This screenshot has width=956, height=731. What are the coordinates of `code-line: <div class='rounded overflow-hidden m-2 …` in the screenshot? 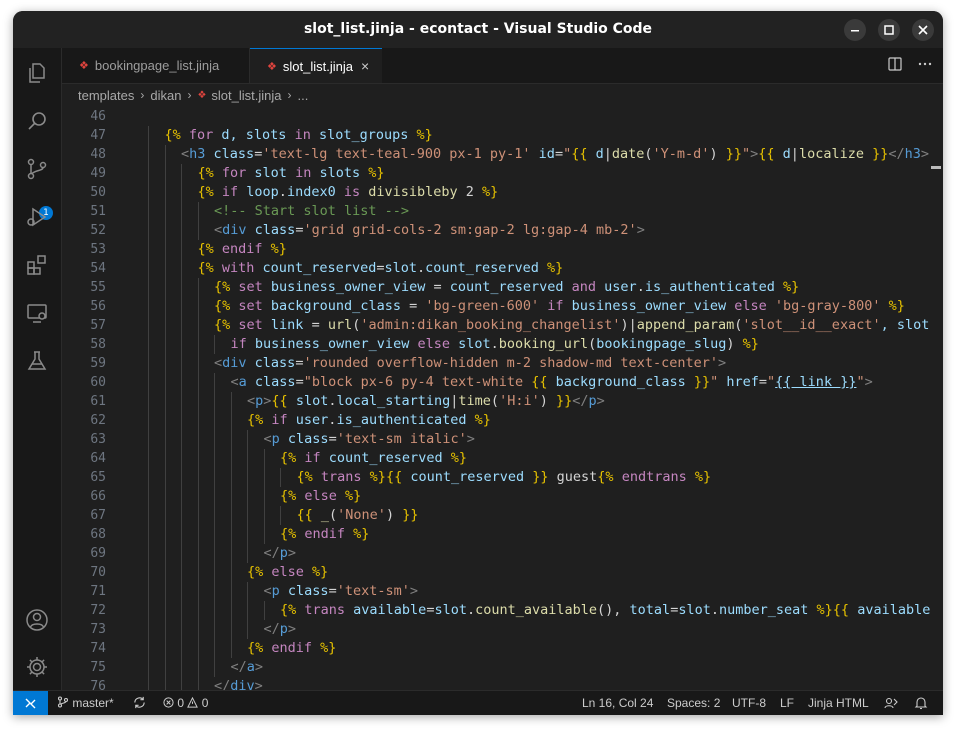 It's located at (470, 363).